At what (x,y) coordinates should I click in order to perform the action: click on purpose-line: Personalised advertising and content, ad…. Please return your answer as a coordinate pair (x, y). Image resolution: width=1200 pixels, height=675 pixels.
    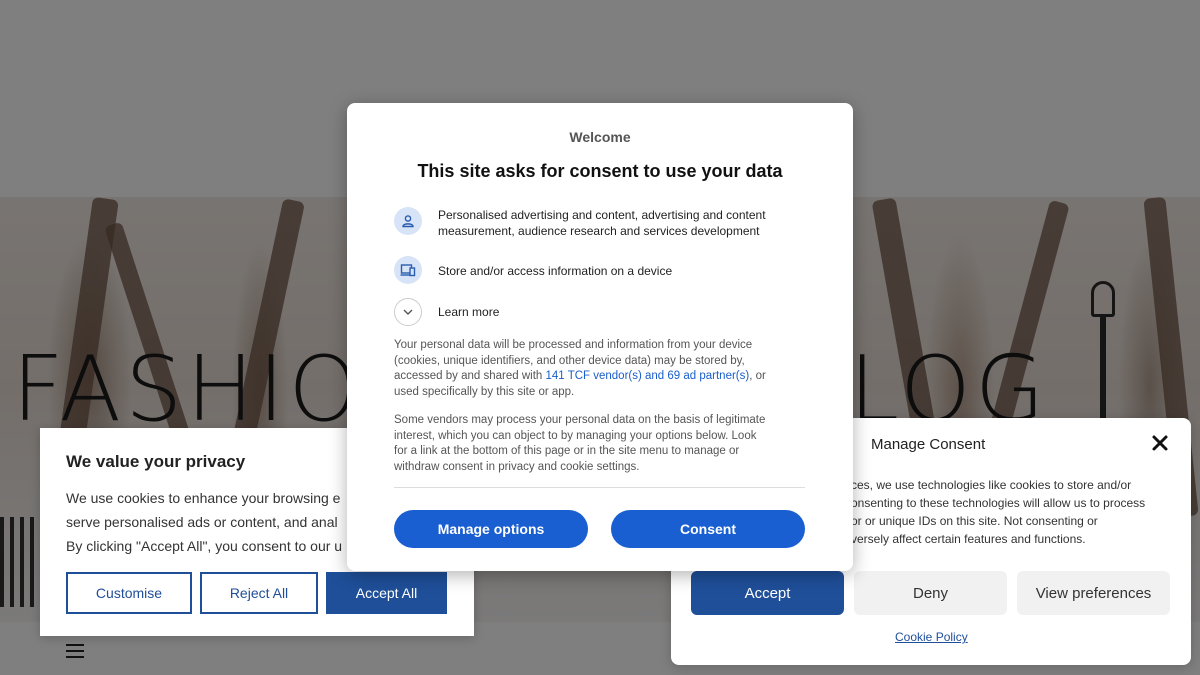
    Looking at the image, I should click on (602, 215).